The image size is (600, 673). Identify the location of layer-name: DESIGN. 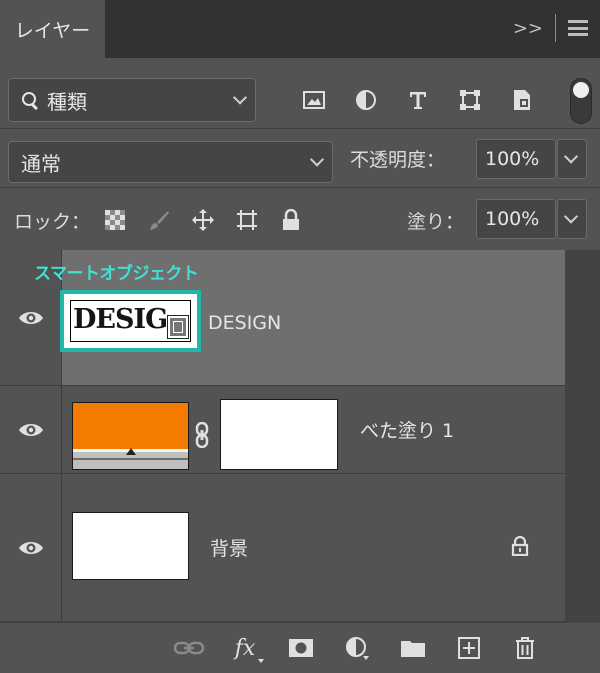
(244, 323).